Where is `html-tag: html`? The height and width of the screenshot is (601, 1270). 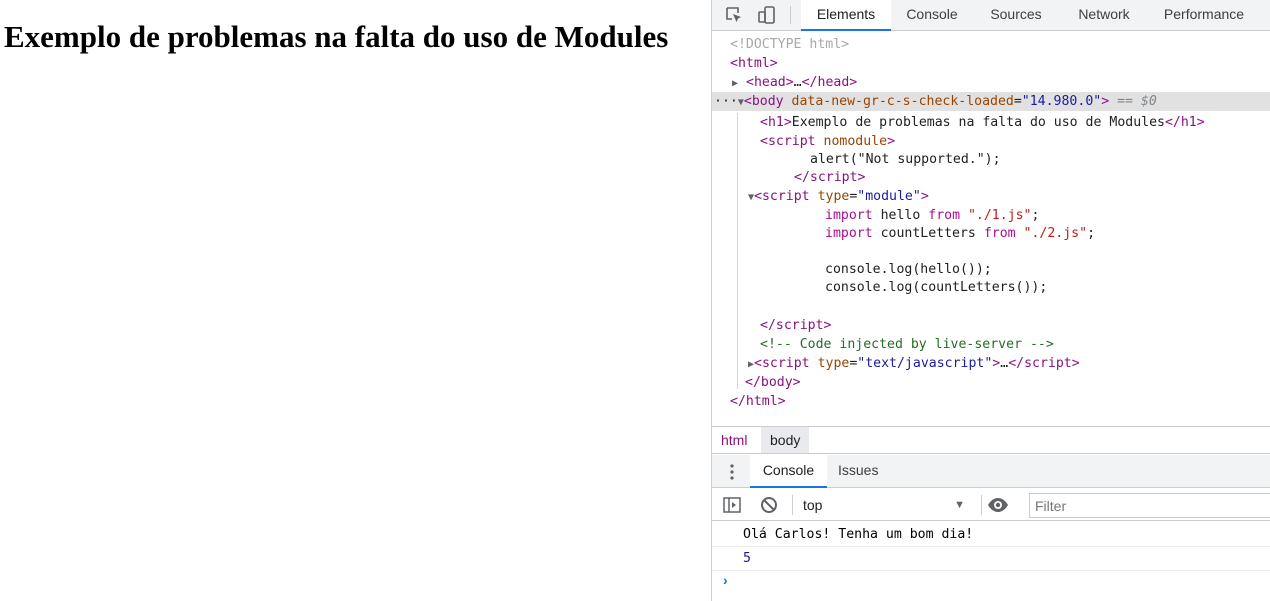
html-tag: html is located at coordinates (753, 63).